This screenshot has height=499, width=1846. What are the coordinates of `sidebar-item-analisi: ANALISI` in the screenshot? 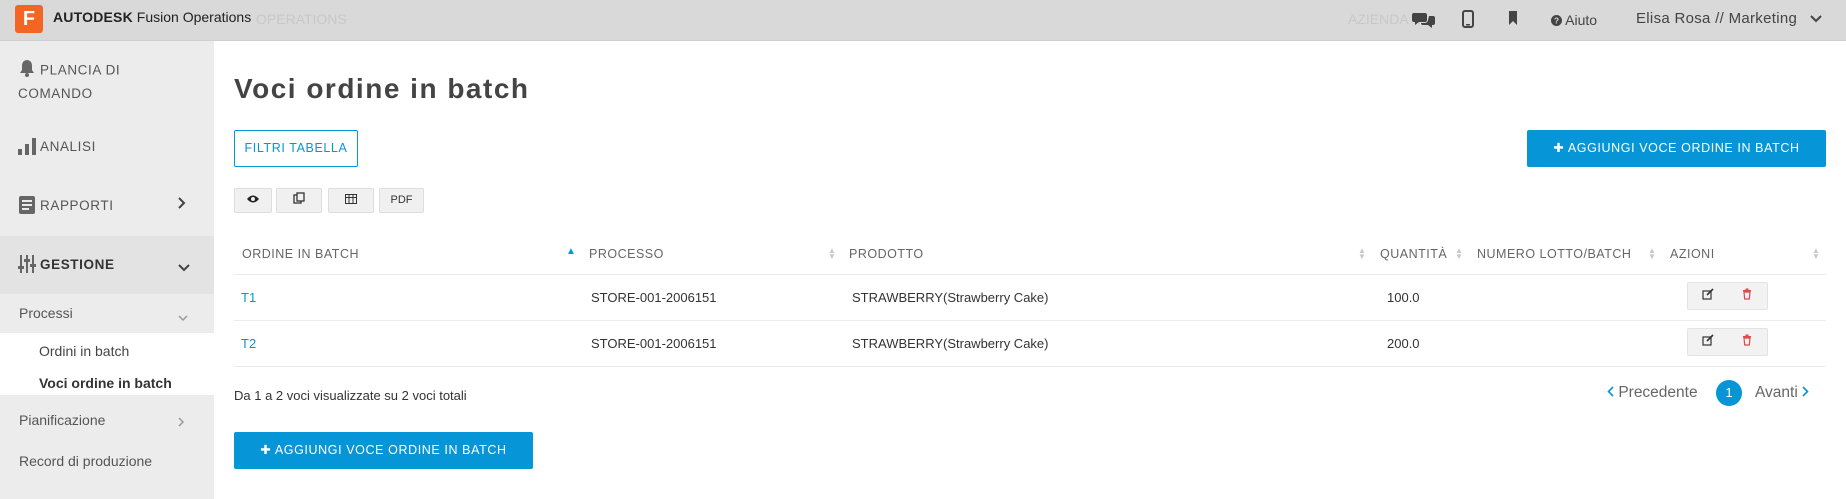 It's located at (57, 147).